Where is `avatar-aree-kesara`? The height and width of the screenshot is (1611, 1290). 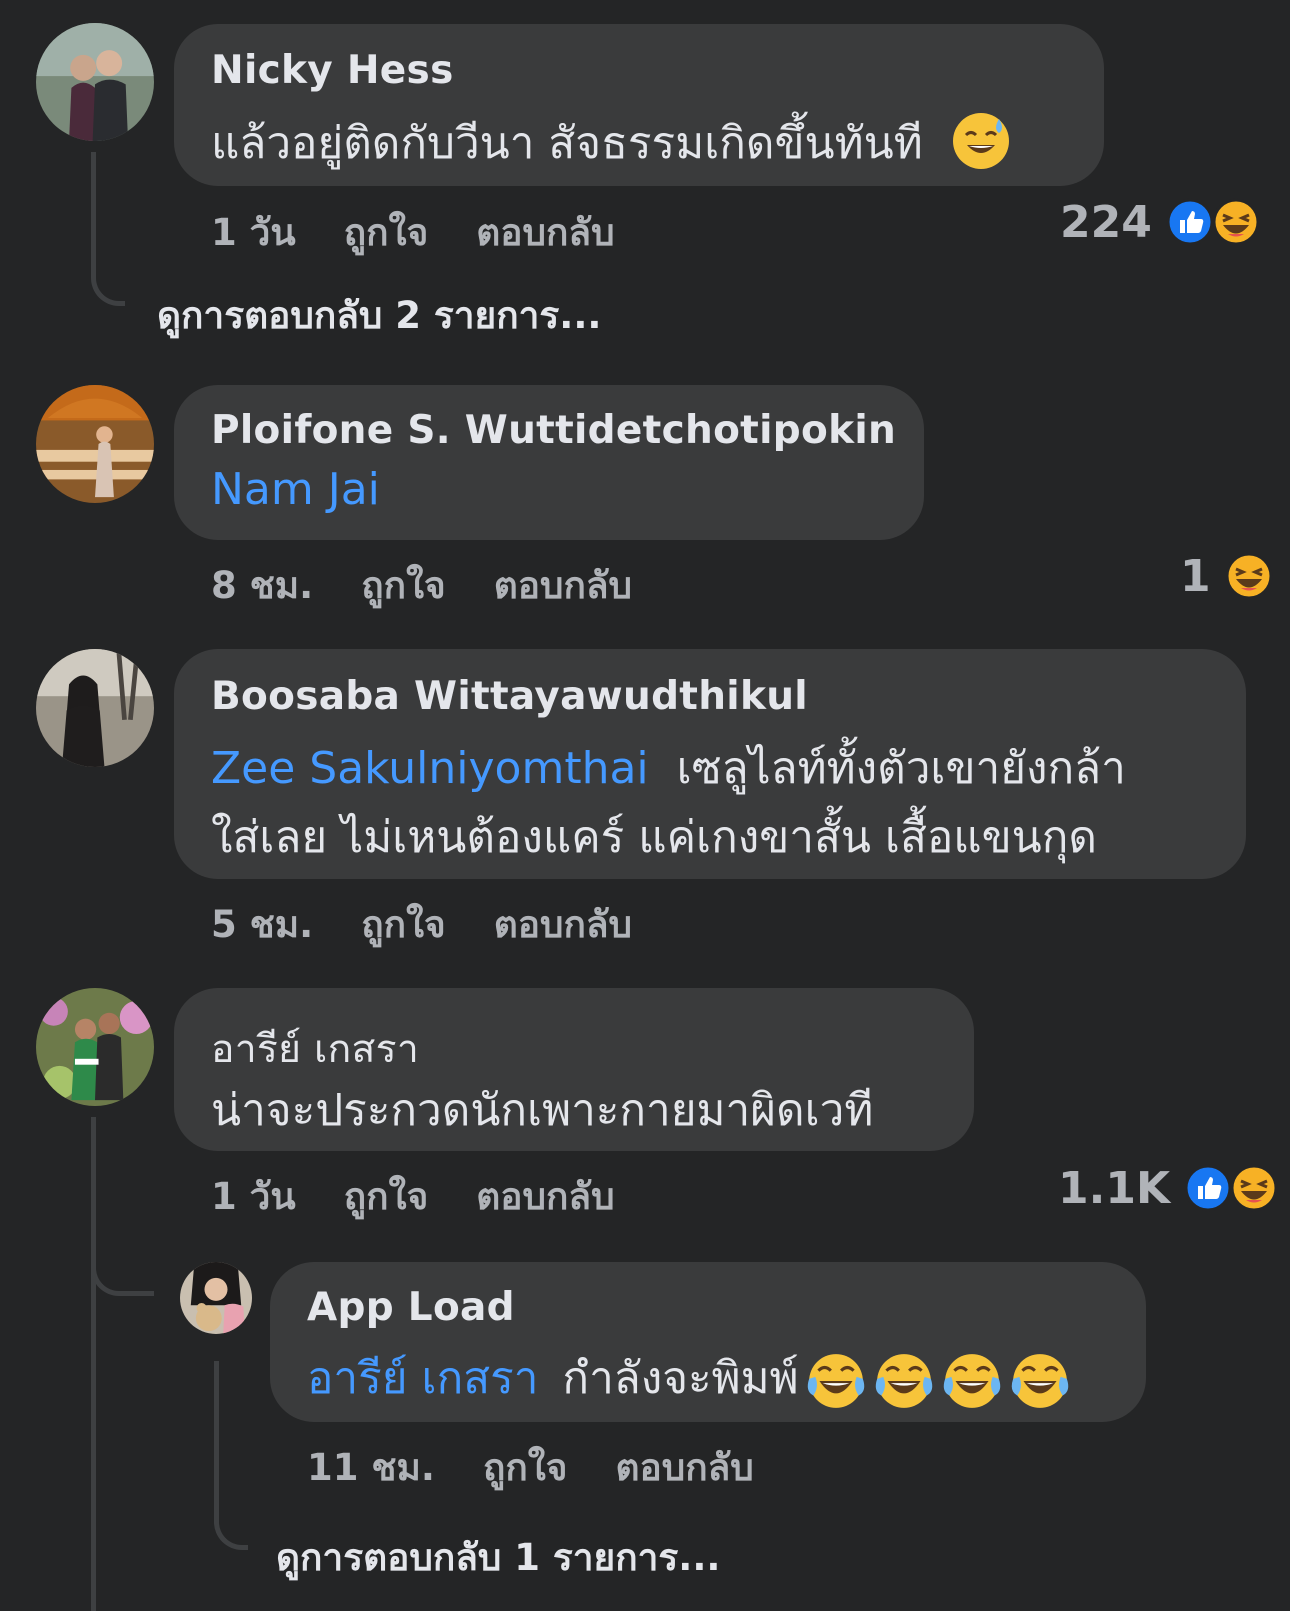
avatar-aree-kesara is located at coordinates (95, 1047).